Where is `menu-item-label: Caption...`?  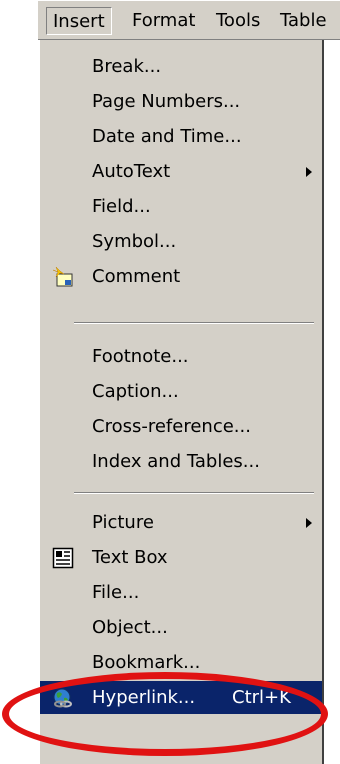
menu-item-label: Caption... is located at coordinates (135, 391).